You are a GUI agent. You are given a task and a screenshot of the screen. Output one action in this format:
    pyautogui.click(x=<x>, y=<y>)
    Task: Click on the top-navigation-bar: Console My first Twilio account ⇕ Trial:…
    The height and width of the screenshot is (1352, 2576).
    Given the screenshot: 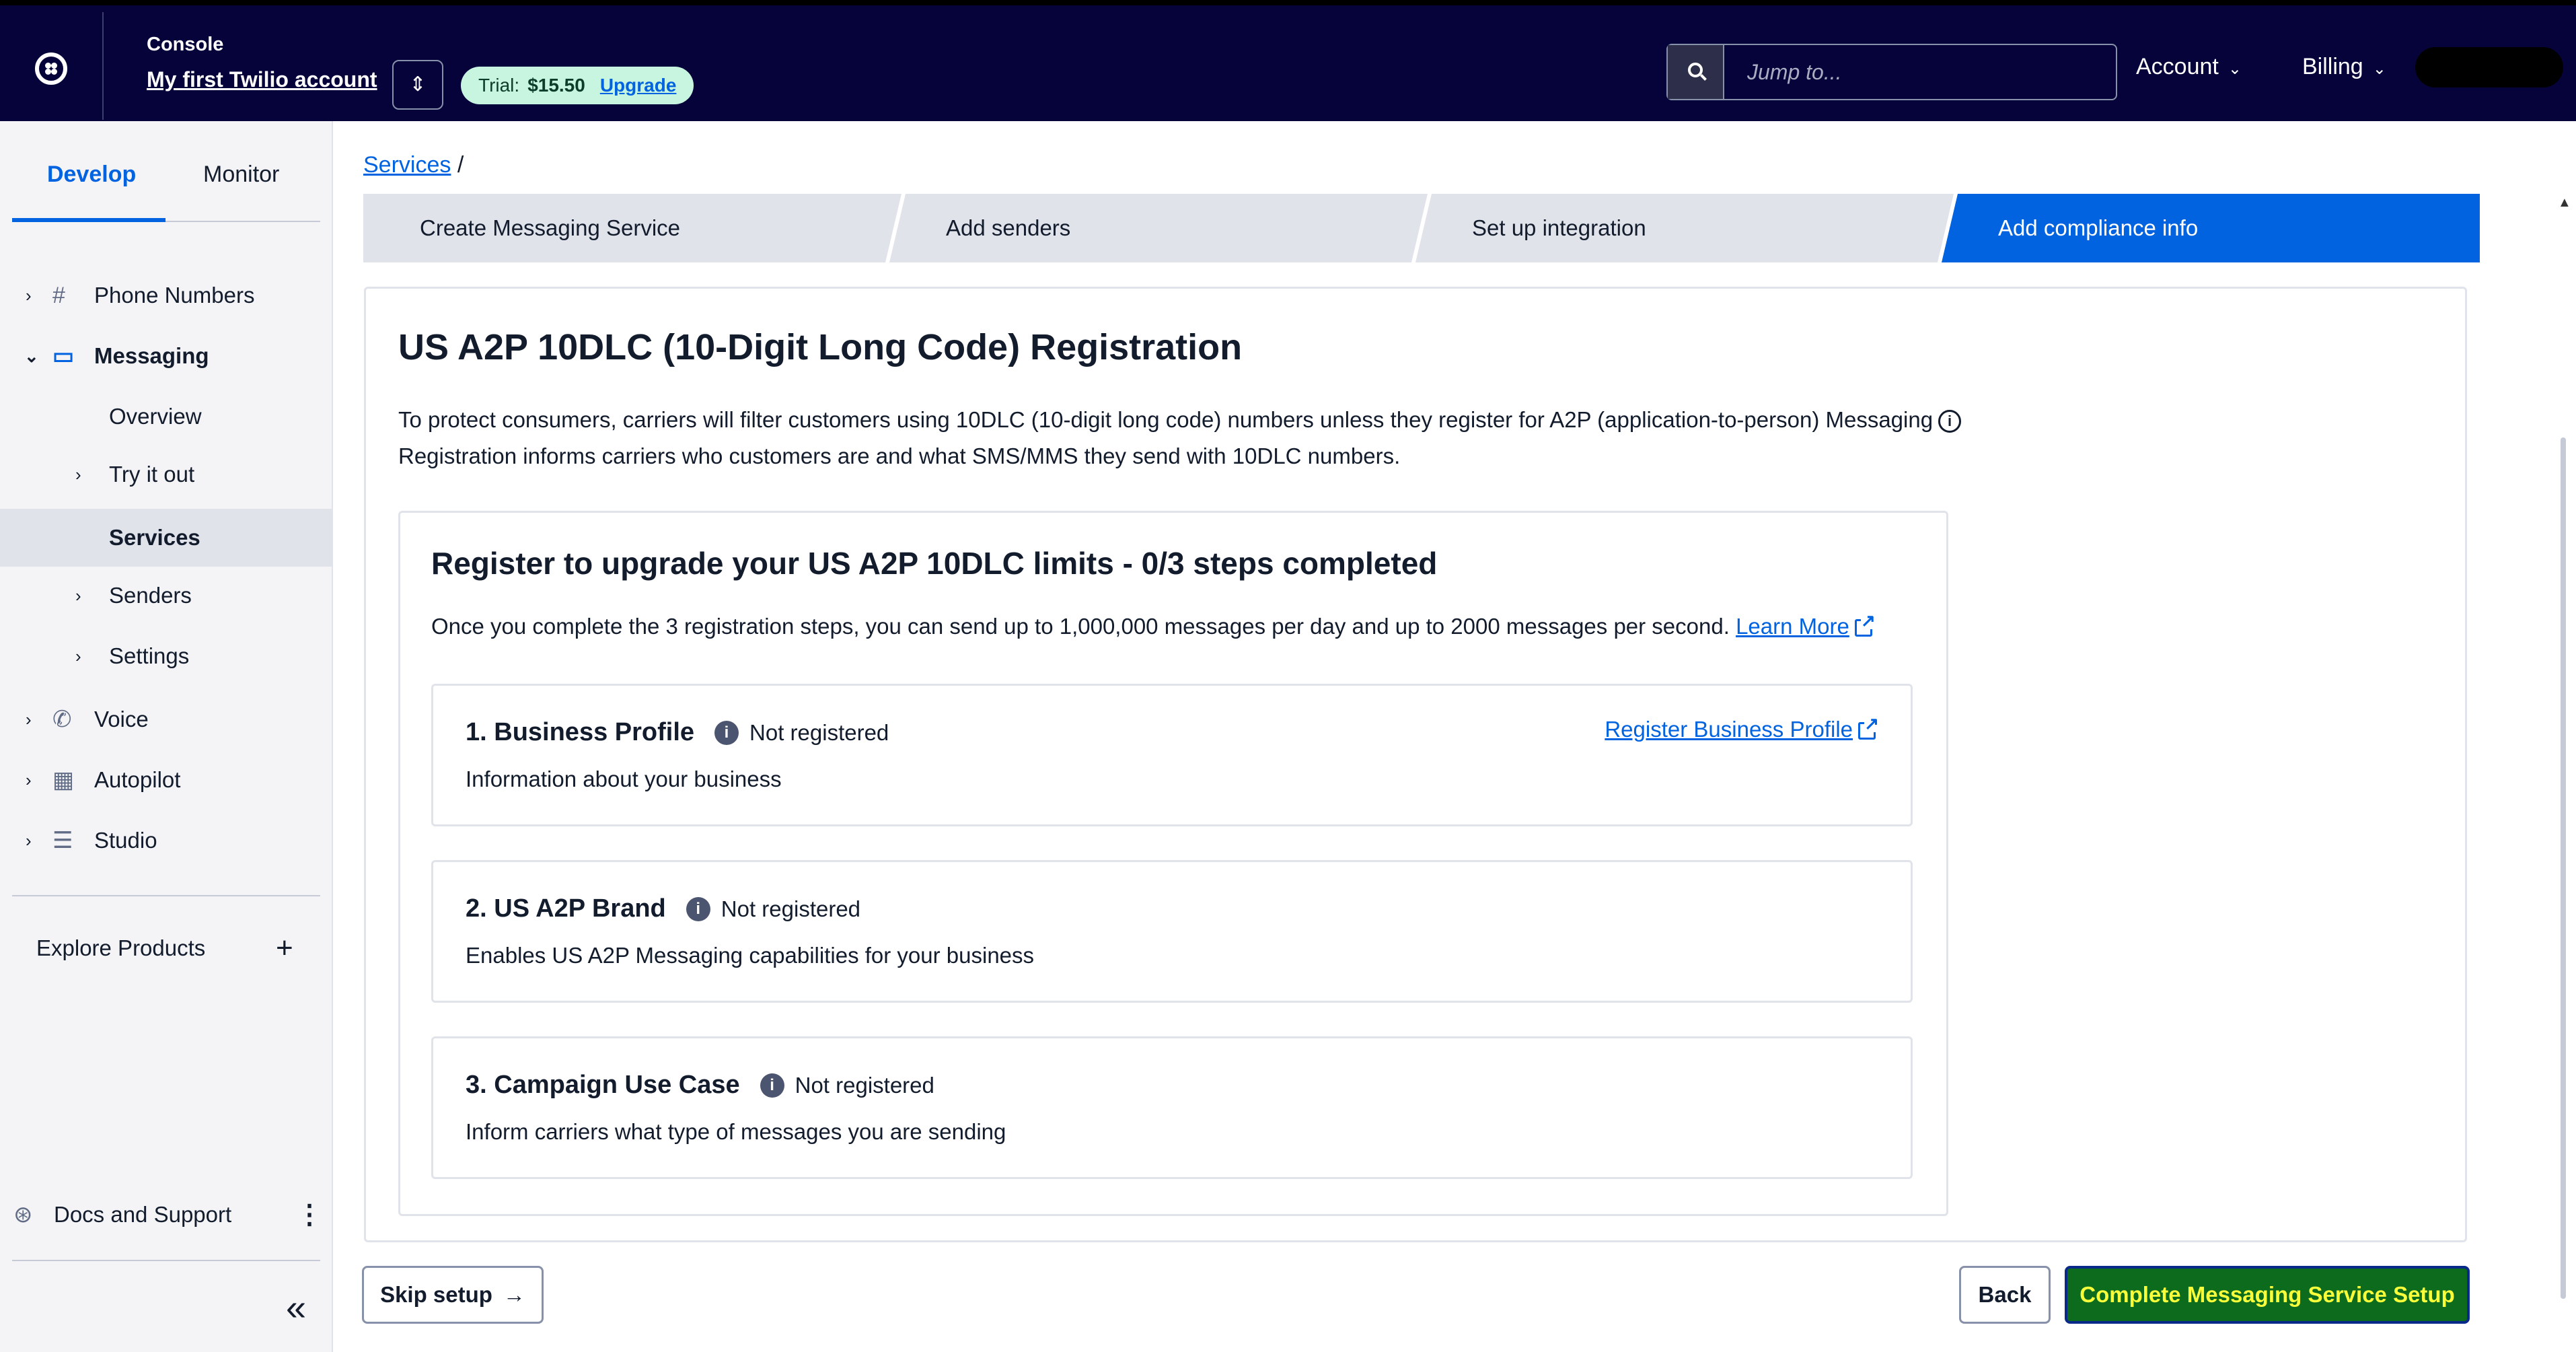 What is the action you would take?
    pyautogui.click(x=1288, y=61)
    